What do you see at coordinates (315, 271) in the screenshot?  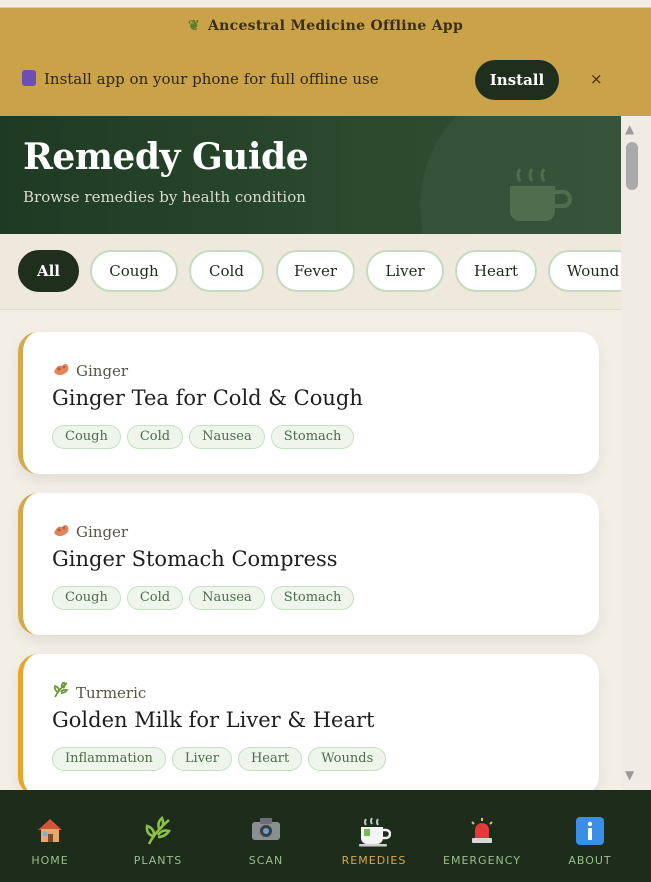 I see `filter-chip-fever: Fever` at bounding box center [315, 271].